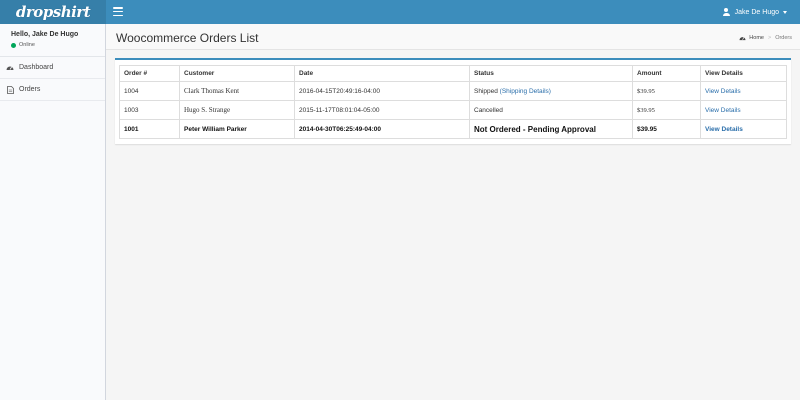 The width and height of the screenshot is (800, 400). Describe the element at coordinates (149, 73) in the screenshot. I see `column-header-order: Order #` at that location.